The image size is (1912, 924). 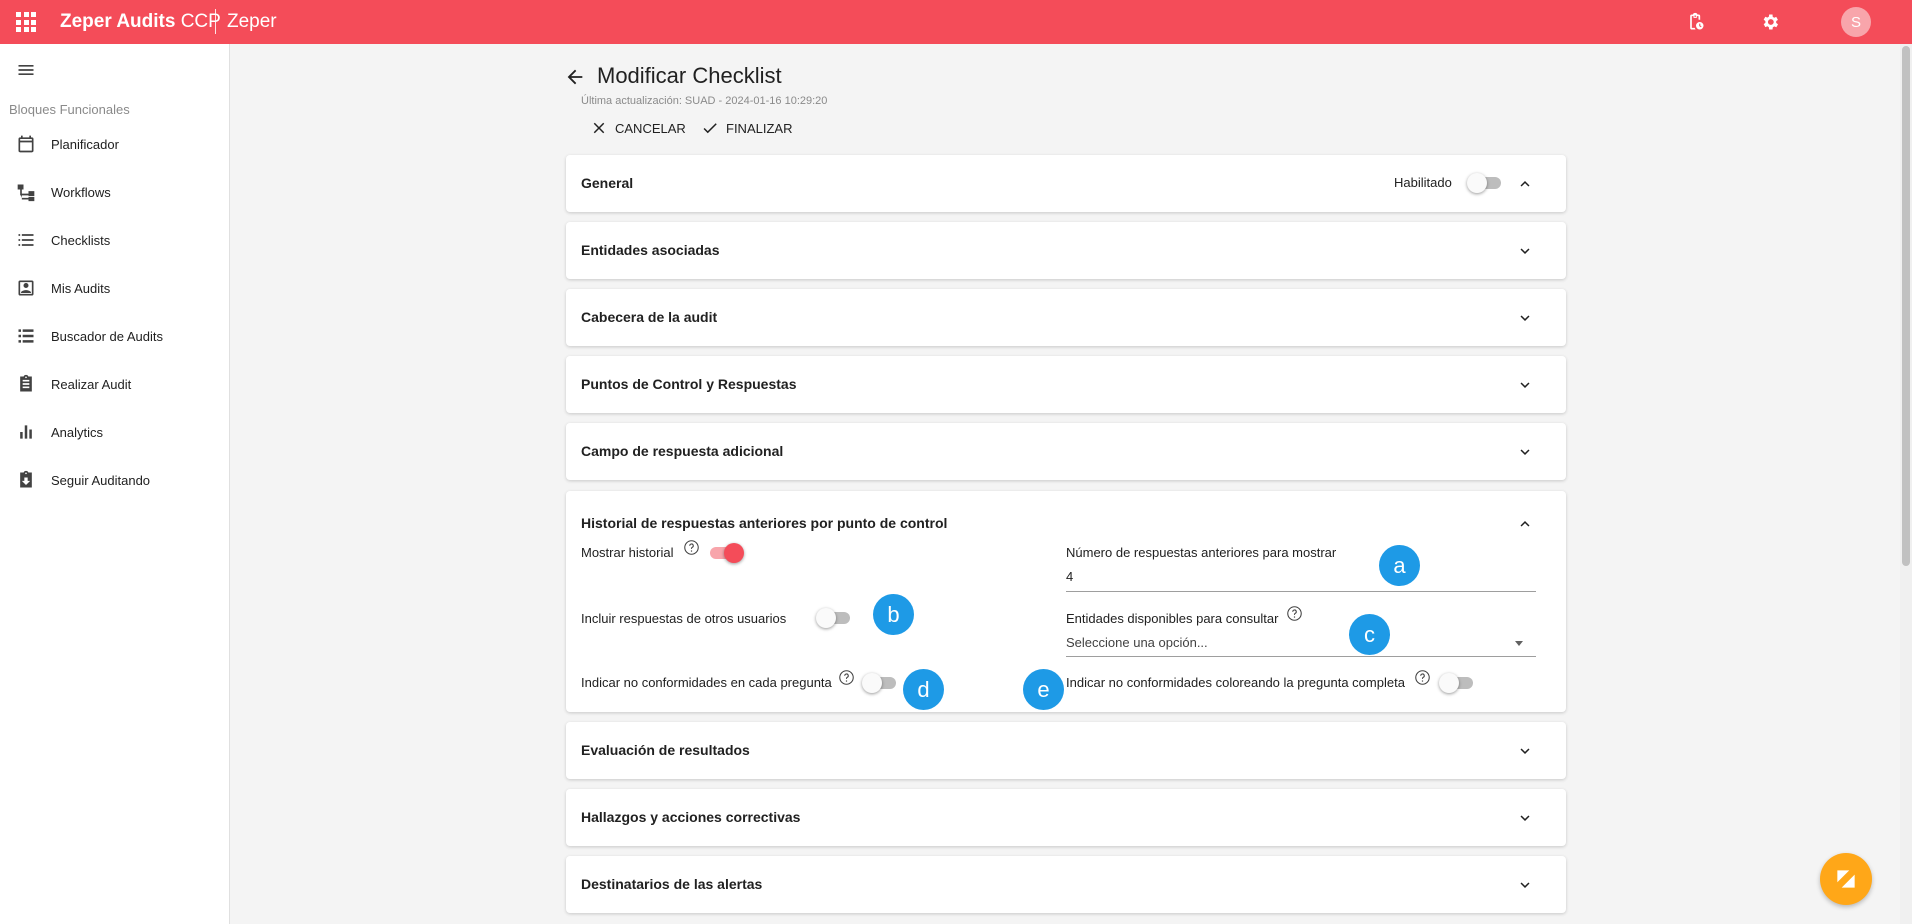 I want to click on sidebar-item-analytics: Analytics, so click(x=114, y=432).